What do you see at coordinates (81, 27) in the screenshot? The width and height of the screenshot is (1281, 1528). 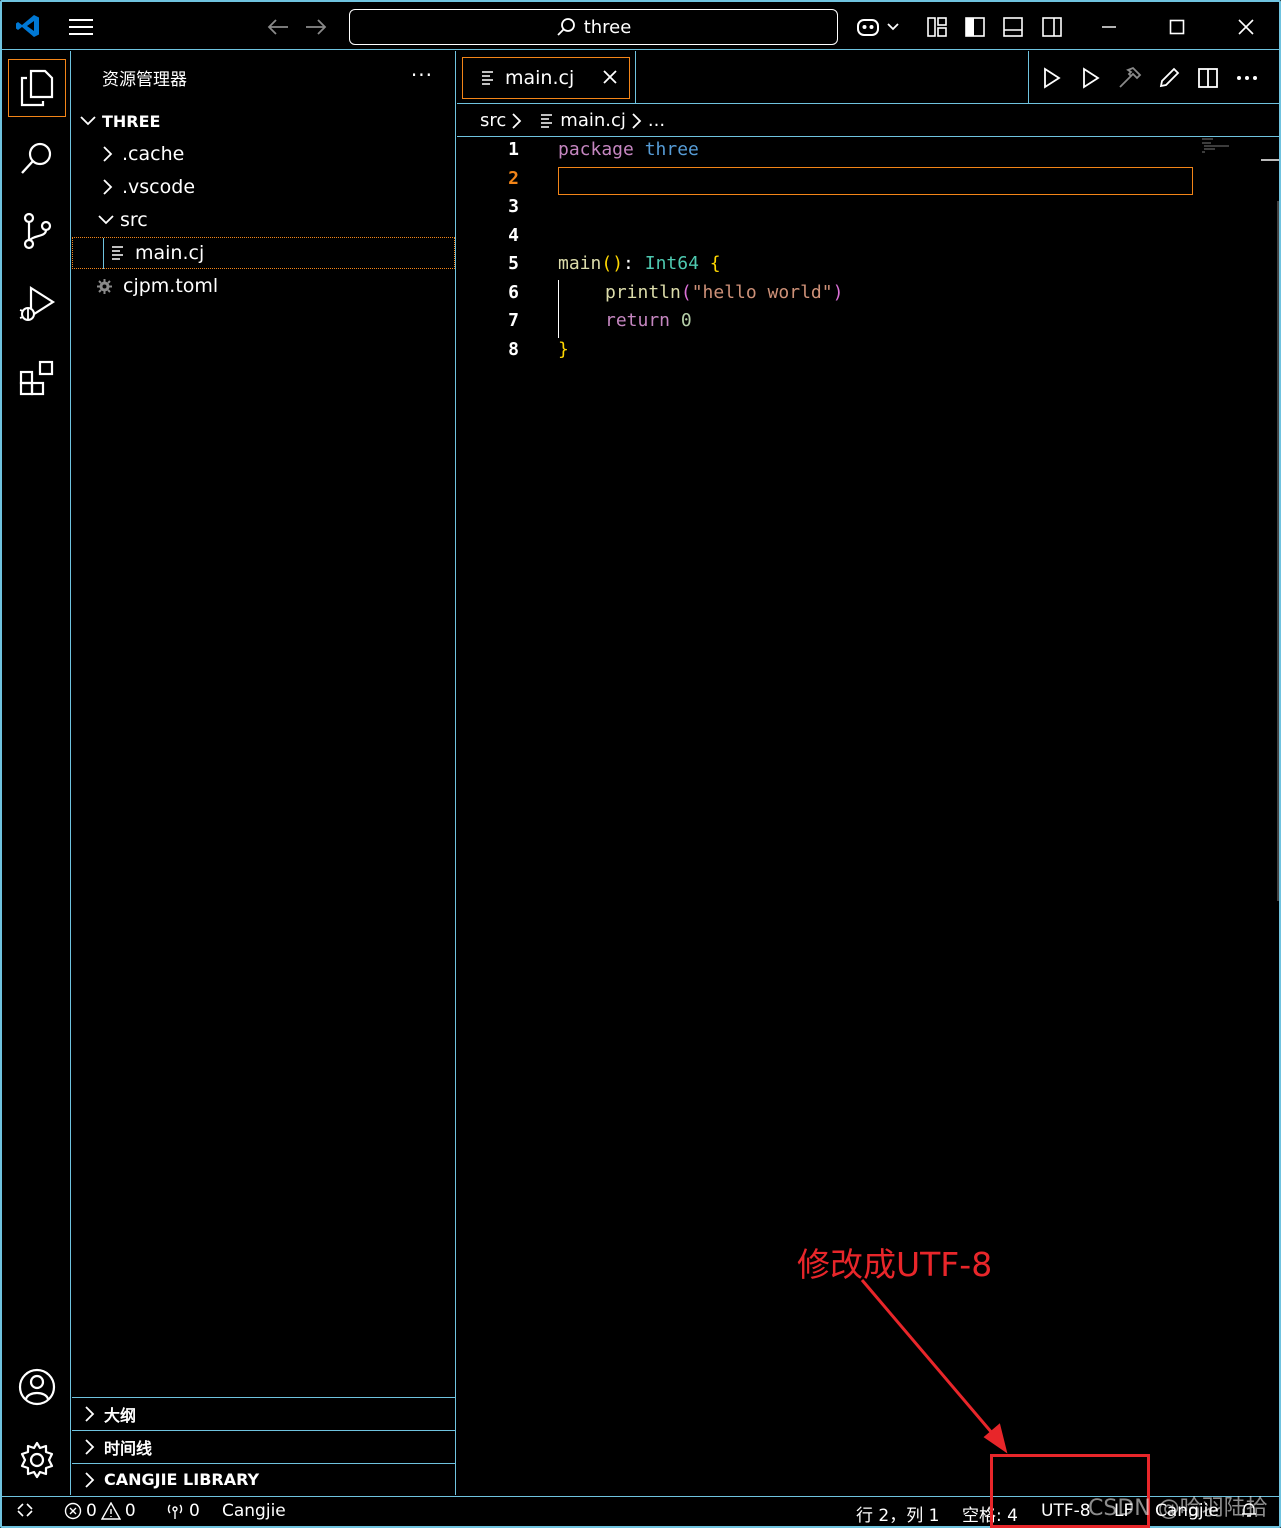 I see `menu-icon` at bounding box center [81, 27].